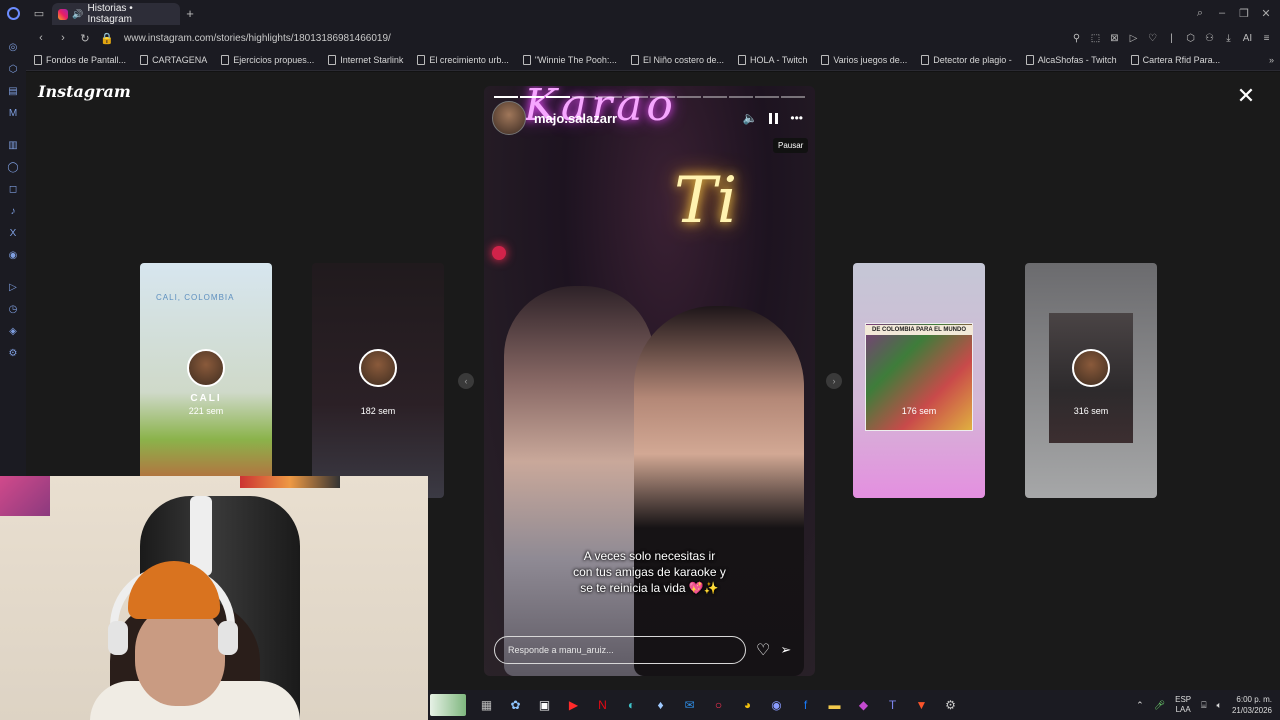  What do you see at coordinates (544, 705) in the screenshot?
I see `store-icon: ▣` at bounding box center [544, 705].